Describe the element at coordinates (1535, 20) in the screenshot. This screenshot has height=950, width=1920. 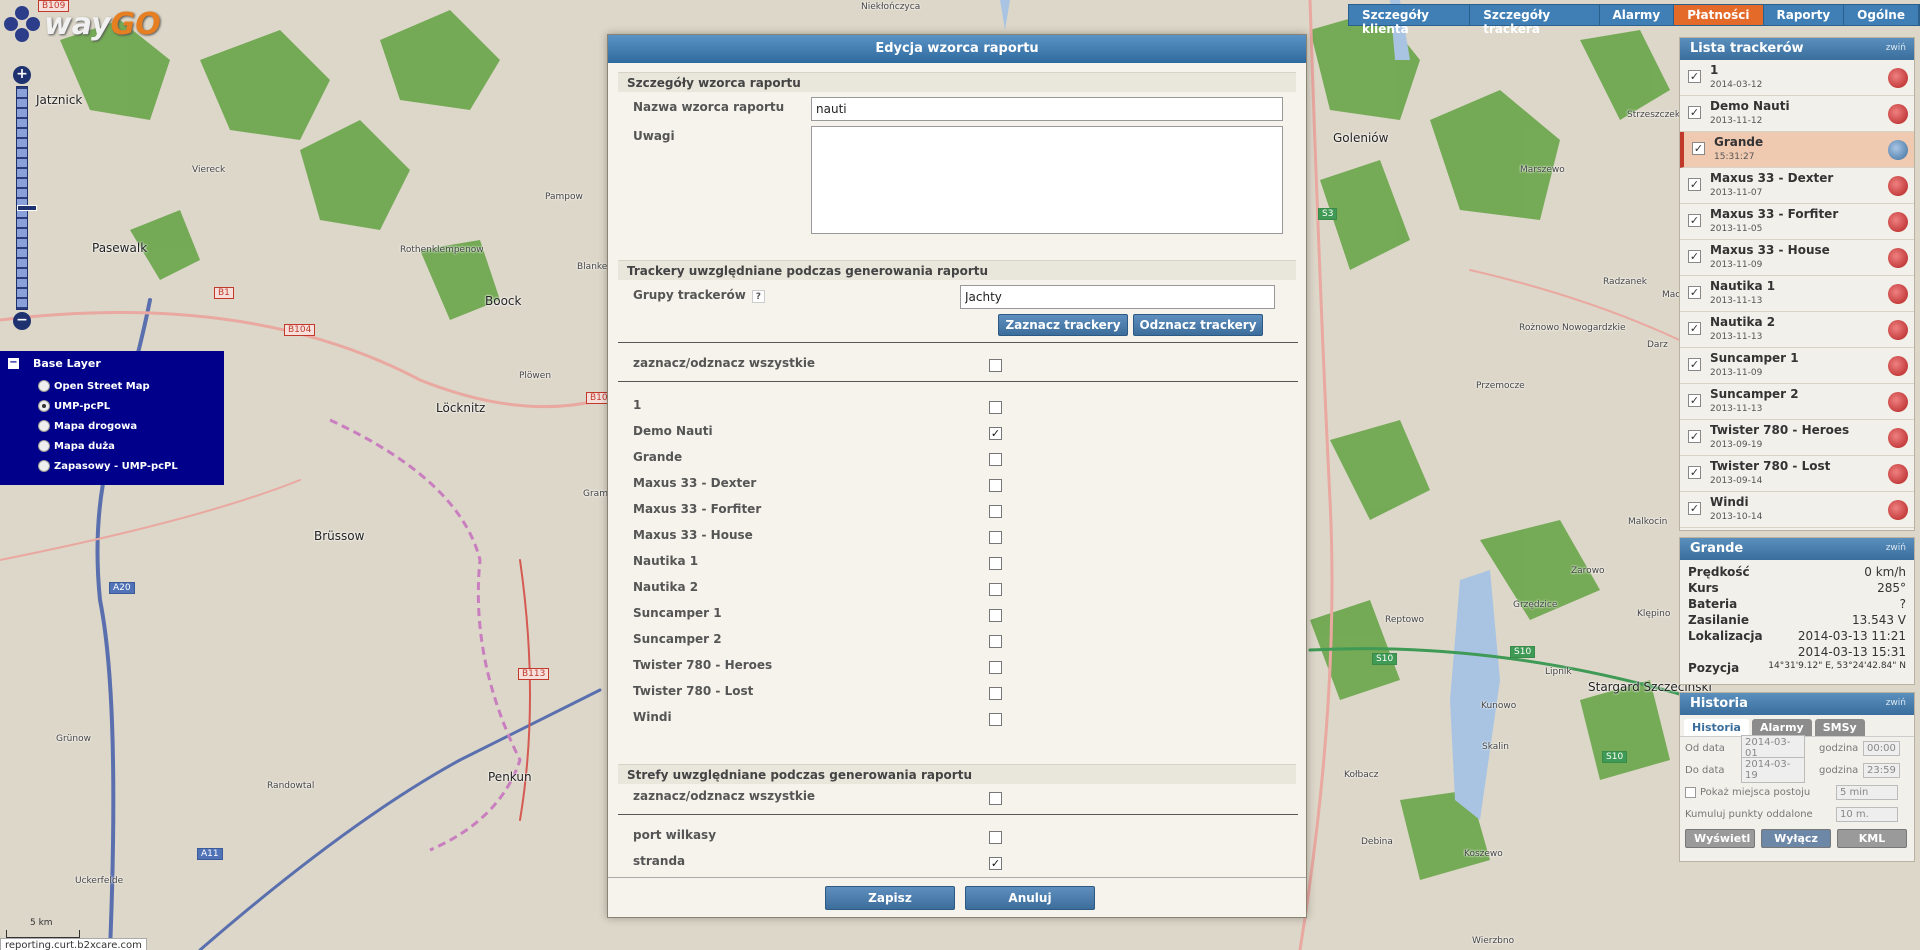
I see `nav-tab: Szczegóły trackera` at that location.